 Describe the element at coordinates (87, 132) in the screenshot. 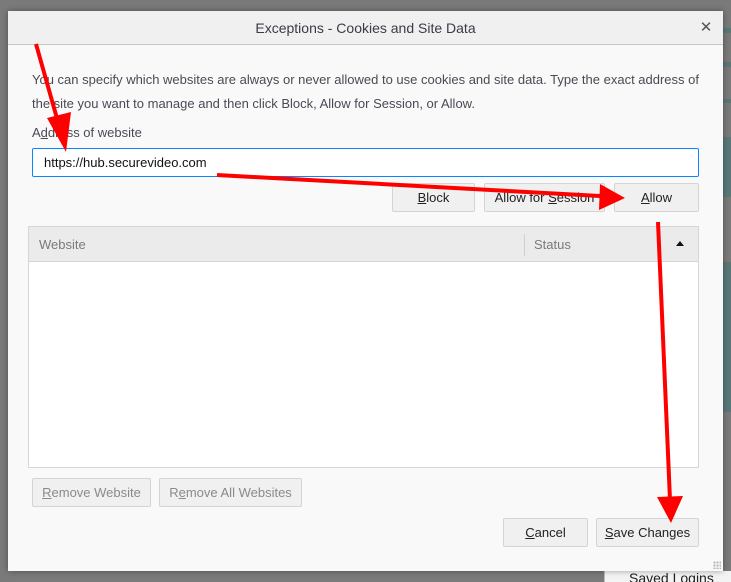

I see `address-label: Address of website` at that location.